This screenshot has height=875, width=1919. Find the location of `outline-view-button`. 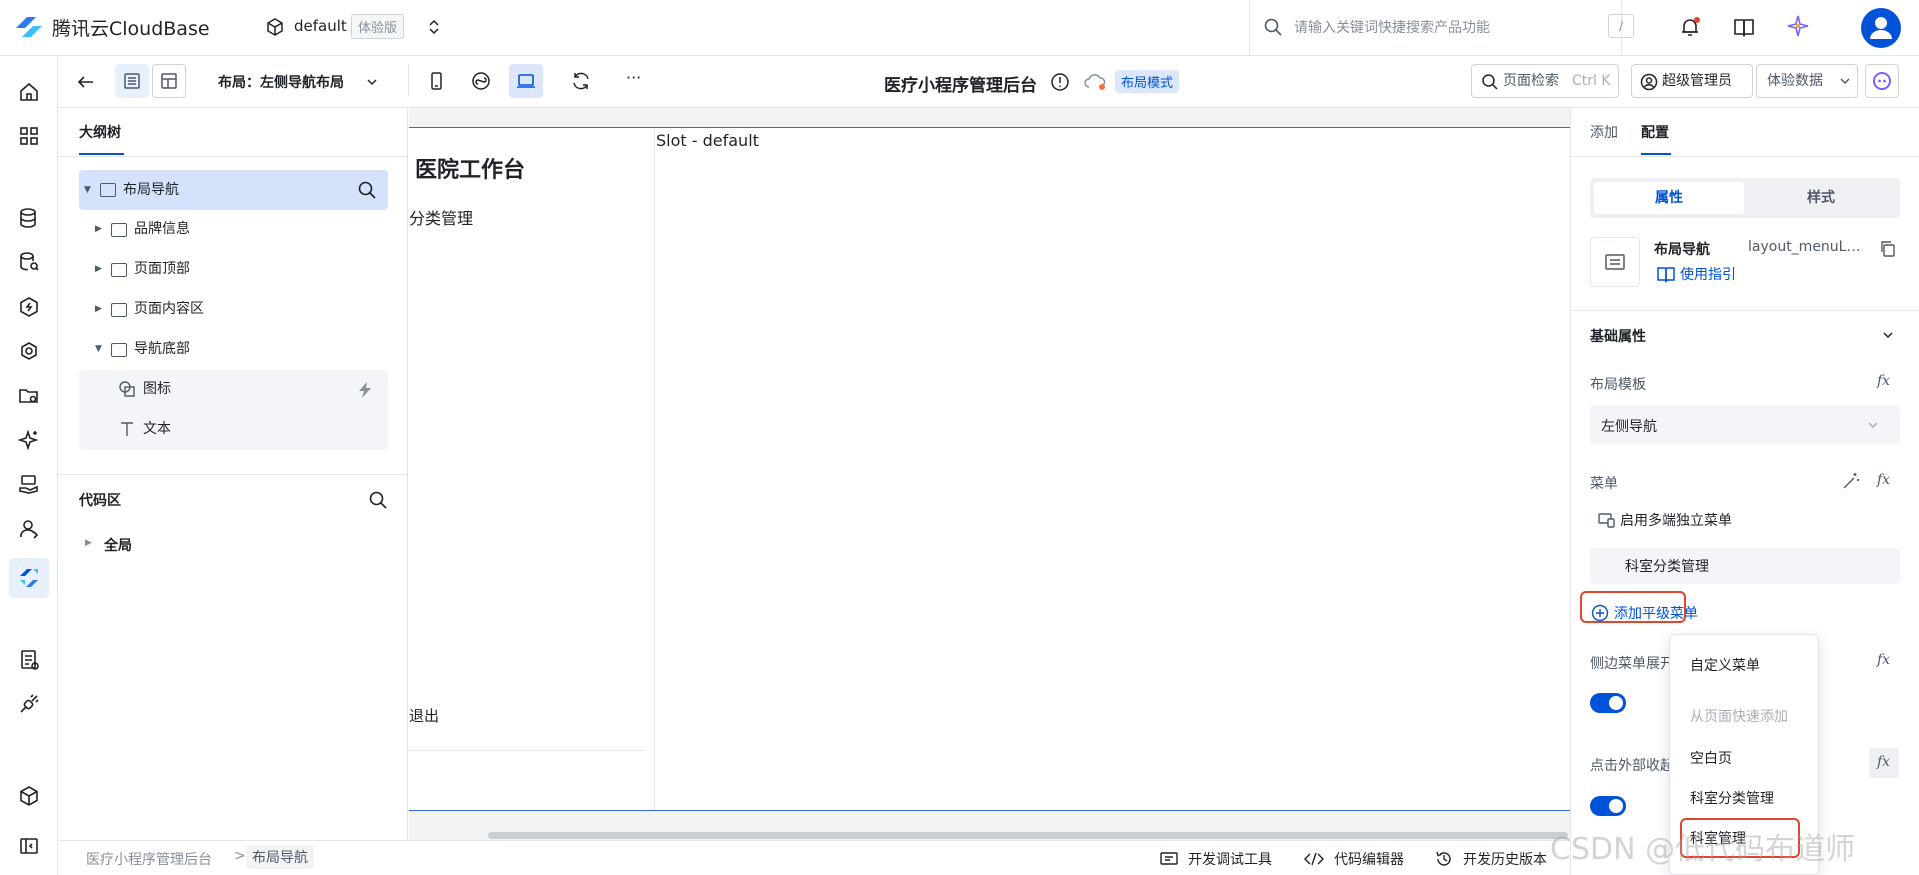

outline-view-button is located at coordinates (132, 81).